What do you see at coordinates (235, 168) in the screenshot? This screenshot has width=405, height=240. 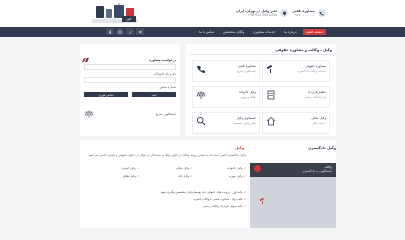 I see `list-item-label: وکیل خانواده` at bounding box center [235, 168].